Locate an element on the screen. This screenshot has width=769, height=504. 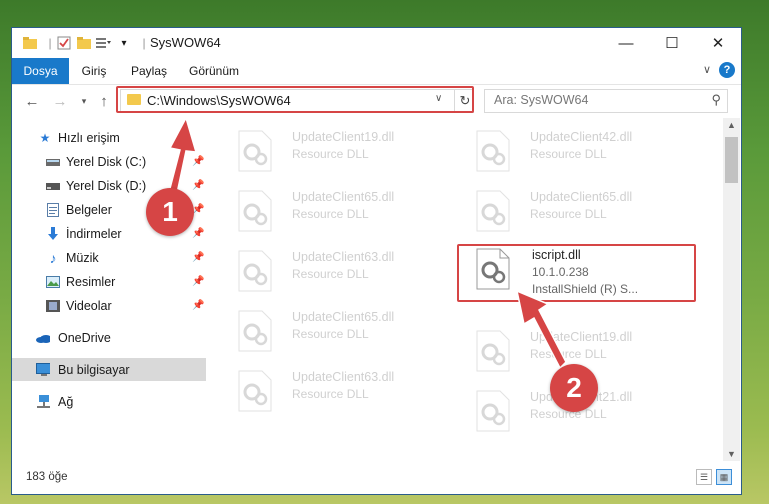
videos-icon is located at coordinates (53, 306).